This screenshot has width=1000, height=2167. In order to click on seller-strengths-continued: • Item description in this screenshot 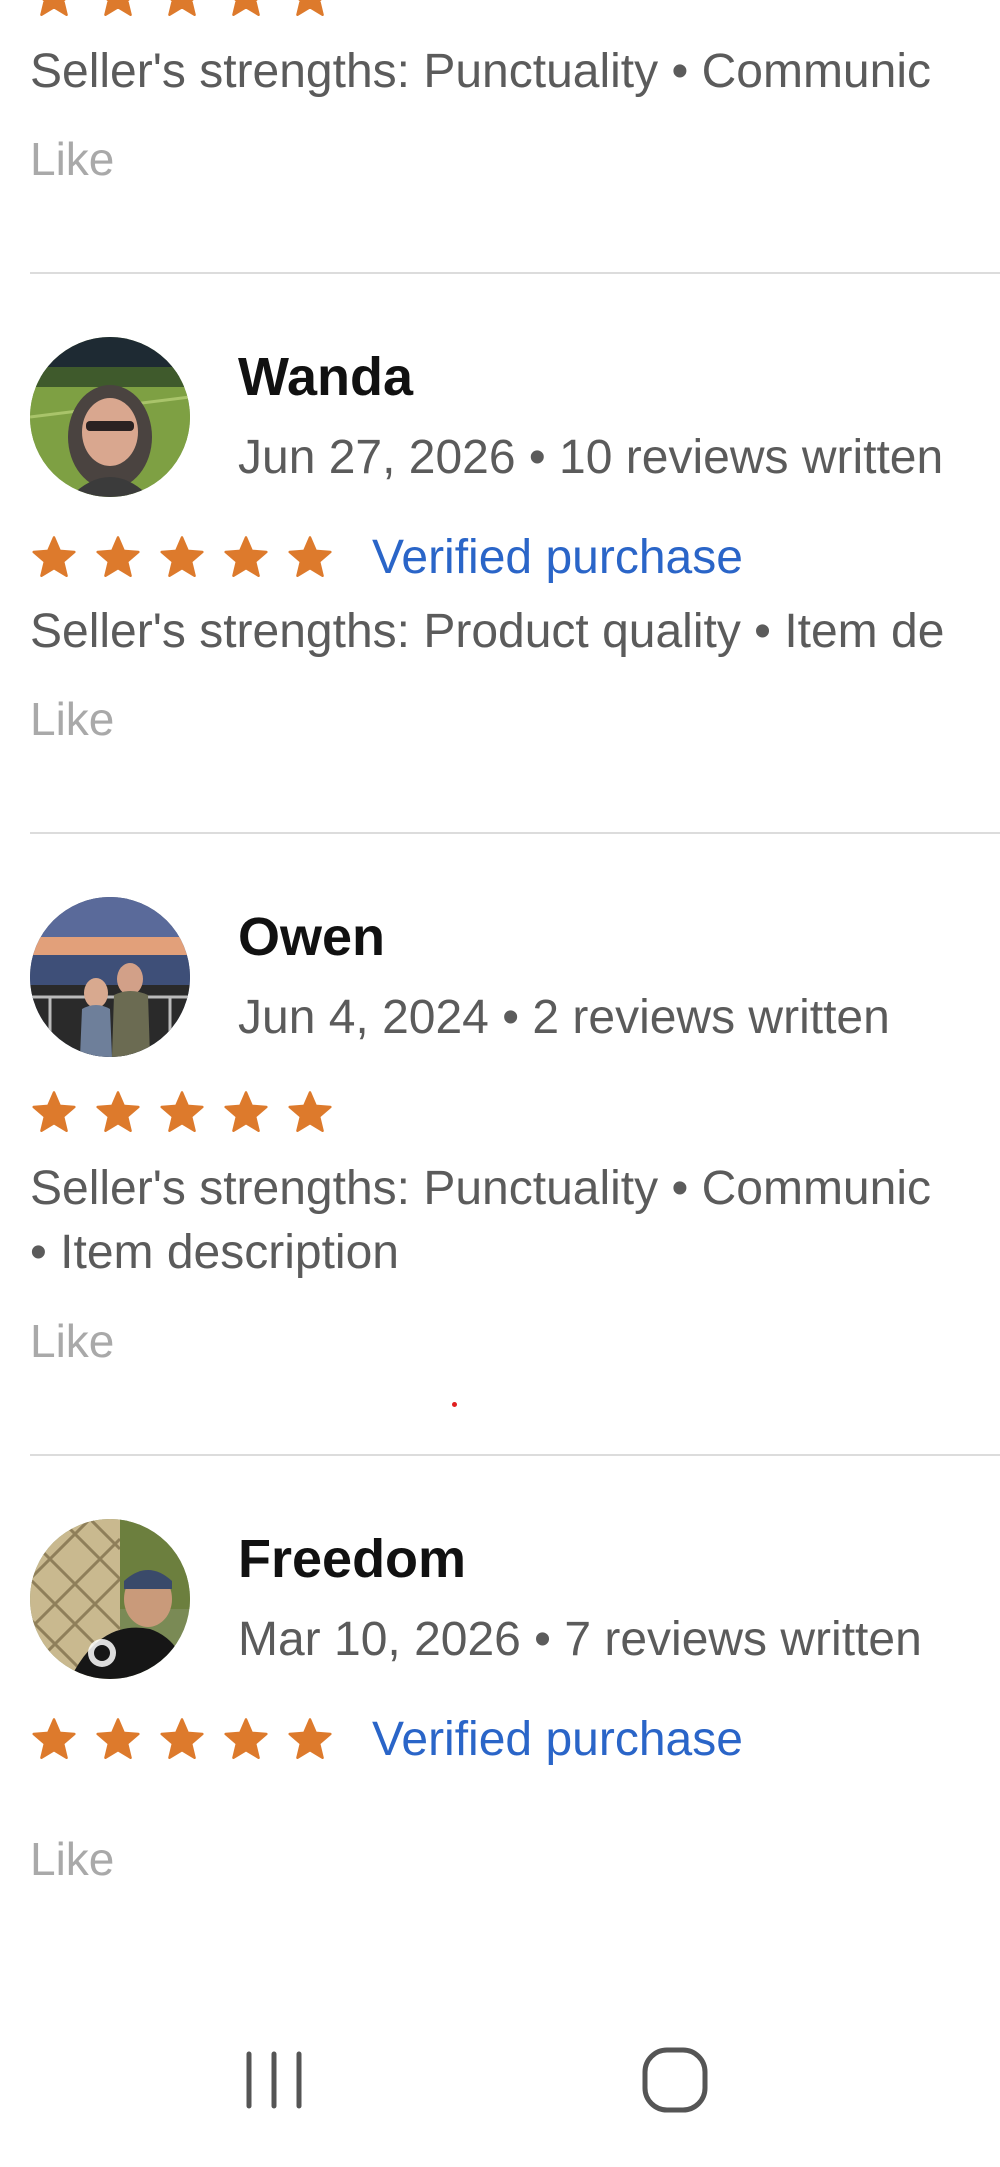, I will do `click(214, 1252)`.